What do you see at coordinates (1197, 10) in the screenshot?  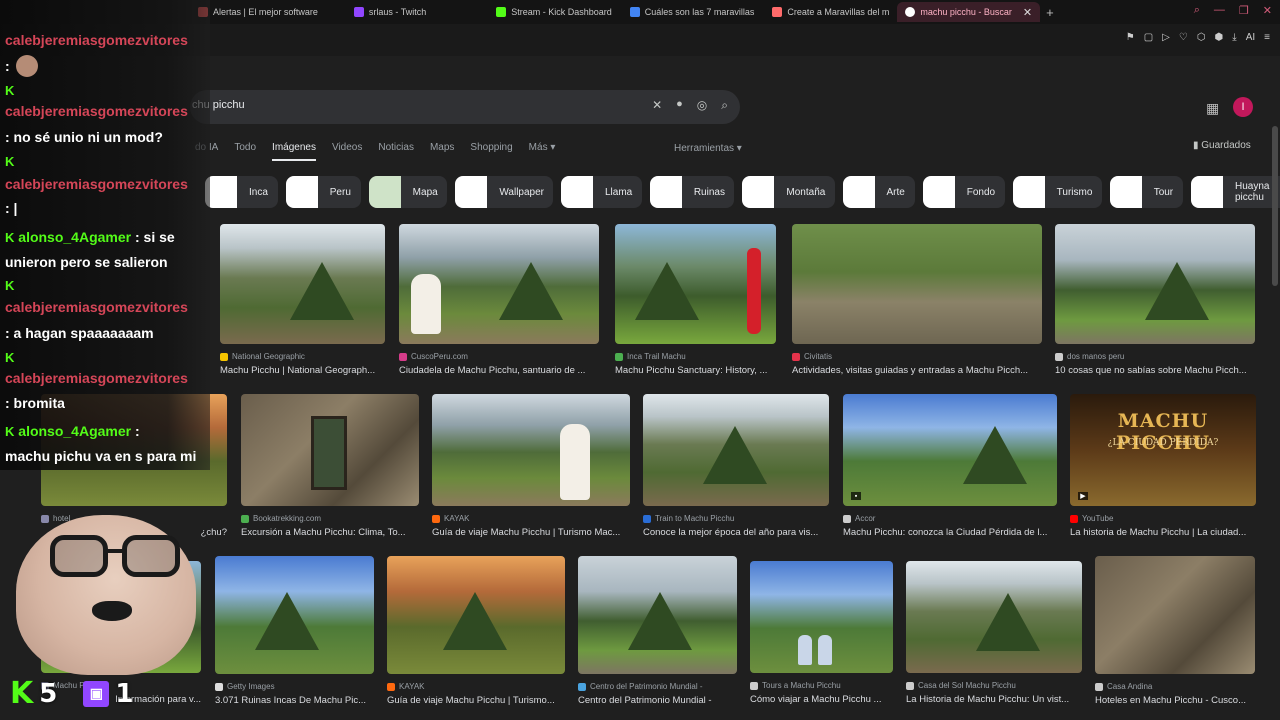 I see `search-tabs-icon: ⌕` at bounding box center [1197, 10].